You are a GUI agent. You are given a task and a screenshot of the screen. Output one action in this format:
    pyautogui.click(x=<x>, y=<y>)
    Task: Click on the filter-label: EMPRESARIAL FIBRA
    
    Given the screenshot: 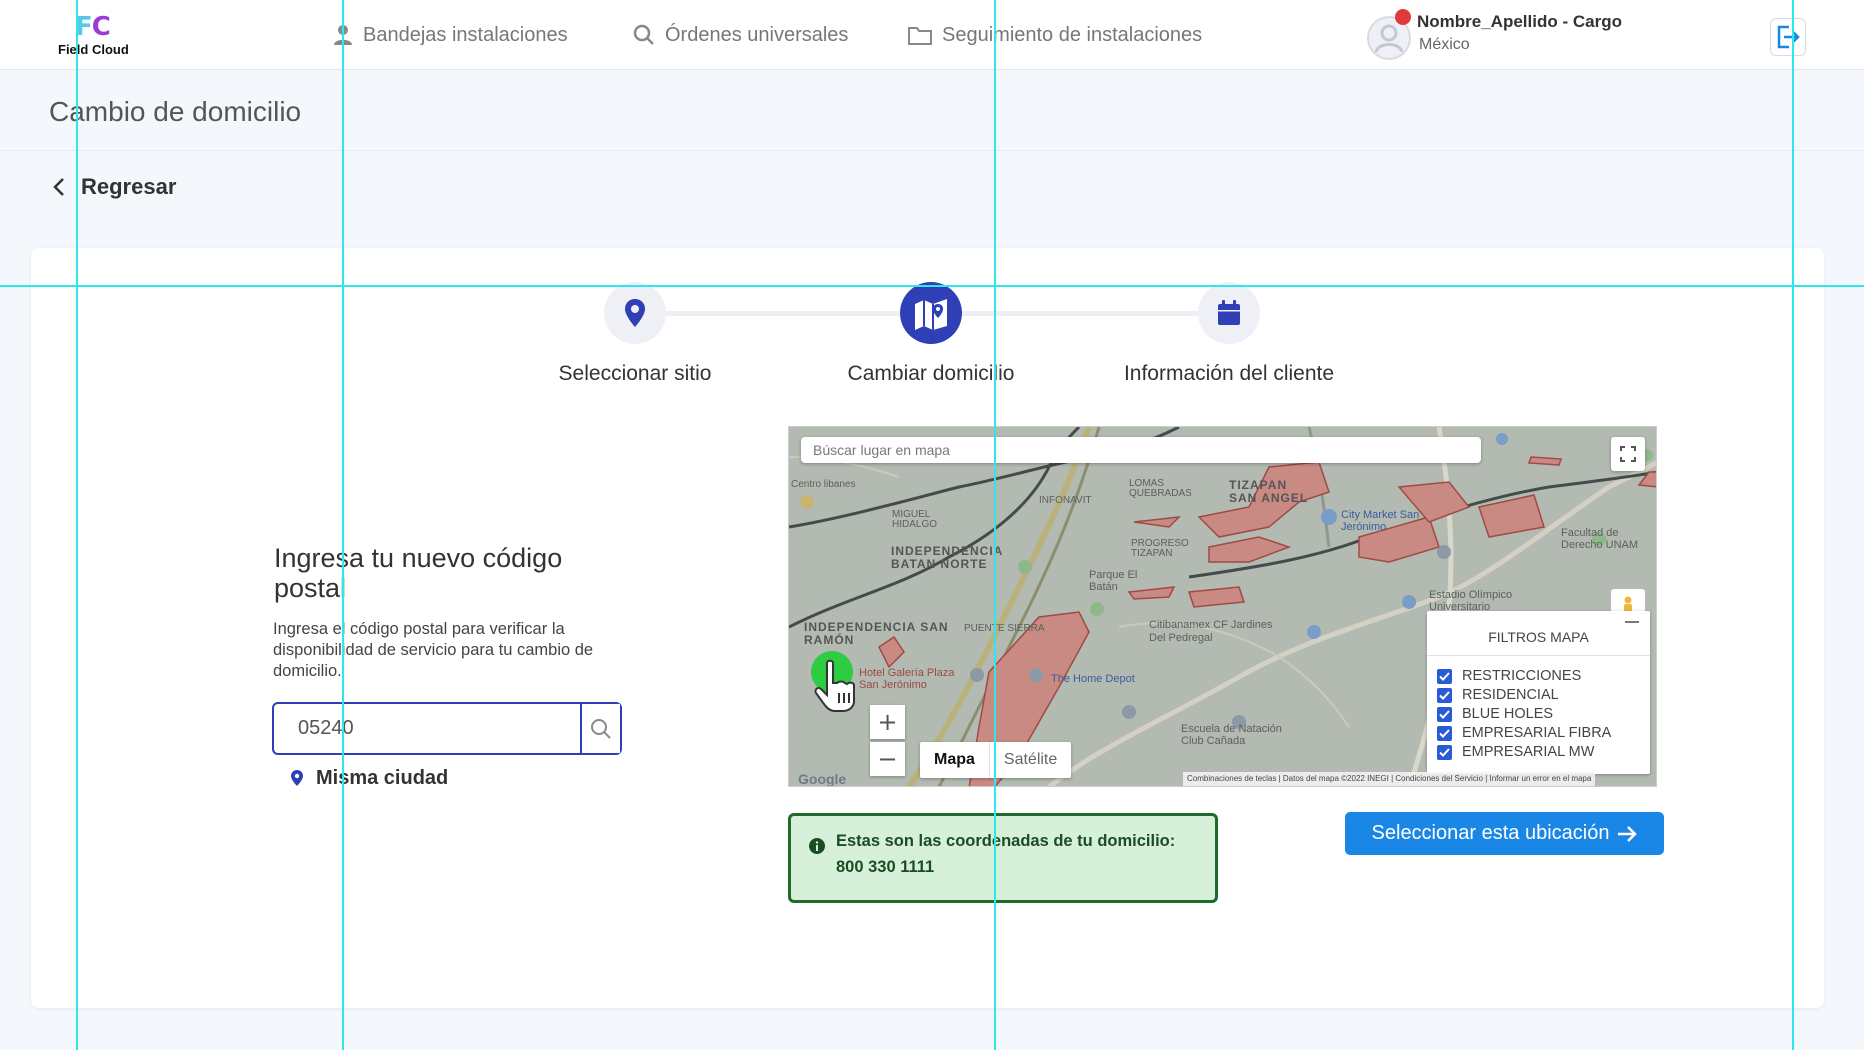 What is the action you would take?
    pyautogui.click(x=1537, y=733)
    